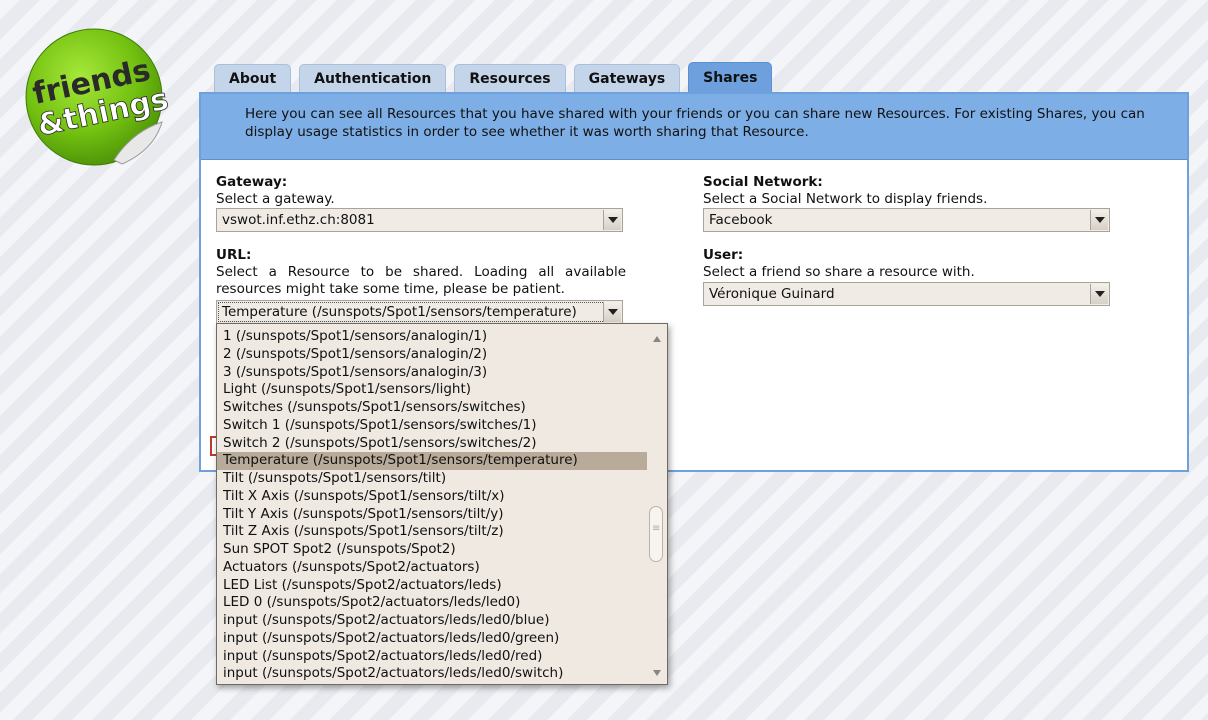 The image size is (1208, 720). Describe the element at coordinates (741, 220) in the screenshot. I see `social-network-select-value: Facebook` at that location.